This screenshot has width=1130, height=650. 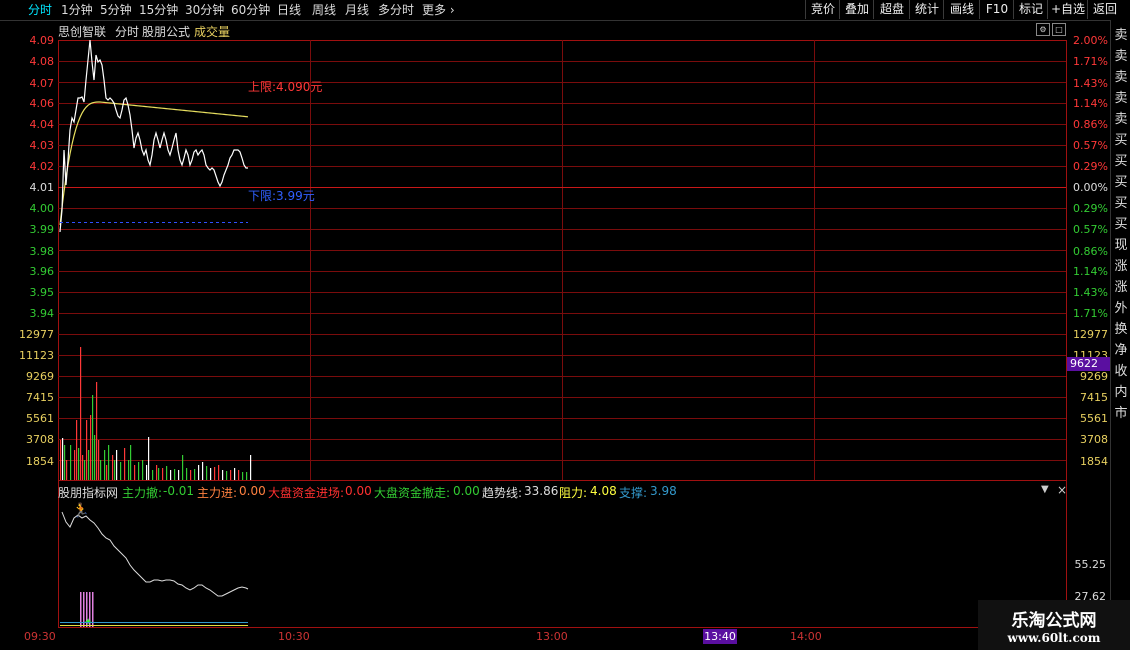 I want to click on strip-char: 内, so click(x=1121, y=392).